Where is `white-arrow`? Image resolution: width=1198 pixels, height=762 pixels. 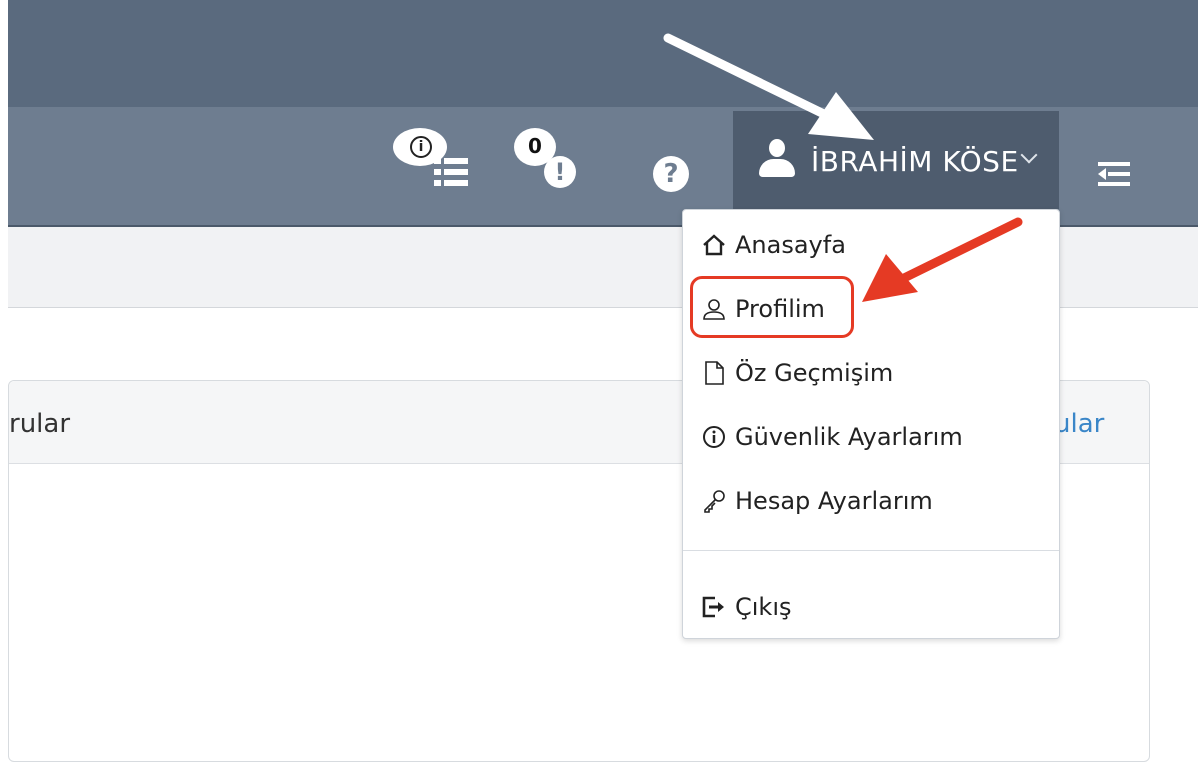 white-arrow is located at coordinates (768, 86).